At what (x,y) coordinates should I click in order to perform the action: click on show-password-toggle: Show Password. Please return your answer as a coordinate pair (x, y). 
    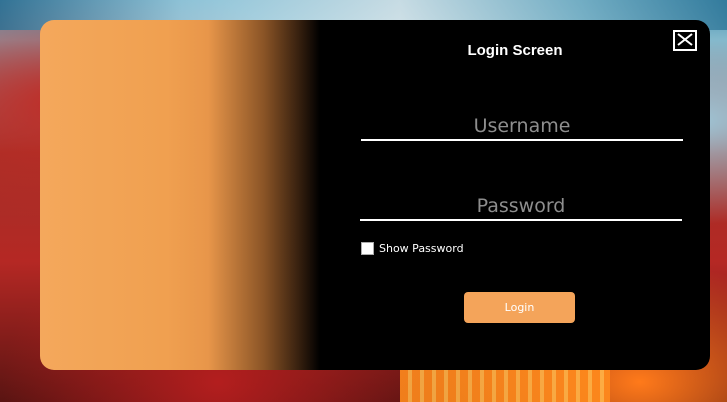
    Looking at the image, I should click on (412, 248).